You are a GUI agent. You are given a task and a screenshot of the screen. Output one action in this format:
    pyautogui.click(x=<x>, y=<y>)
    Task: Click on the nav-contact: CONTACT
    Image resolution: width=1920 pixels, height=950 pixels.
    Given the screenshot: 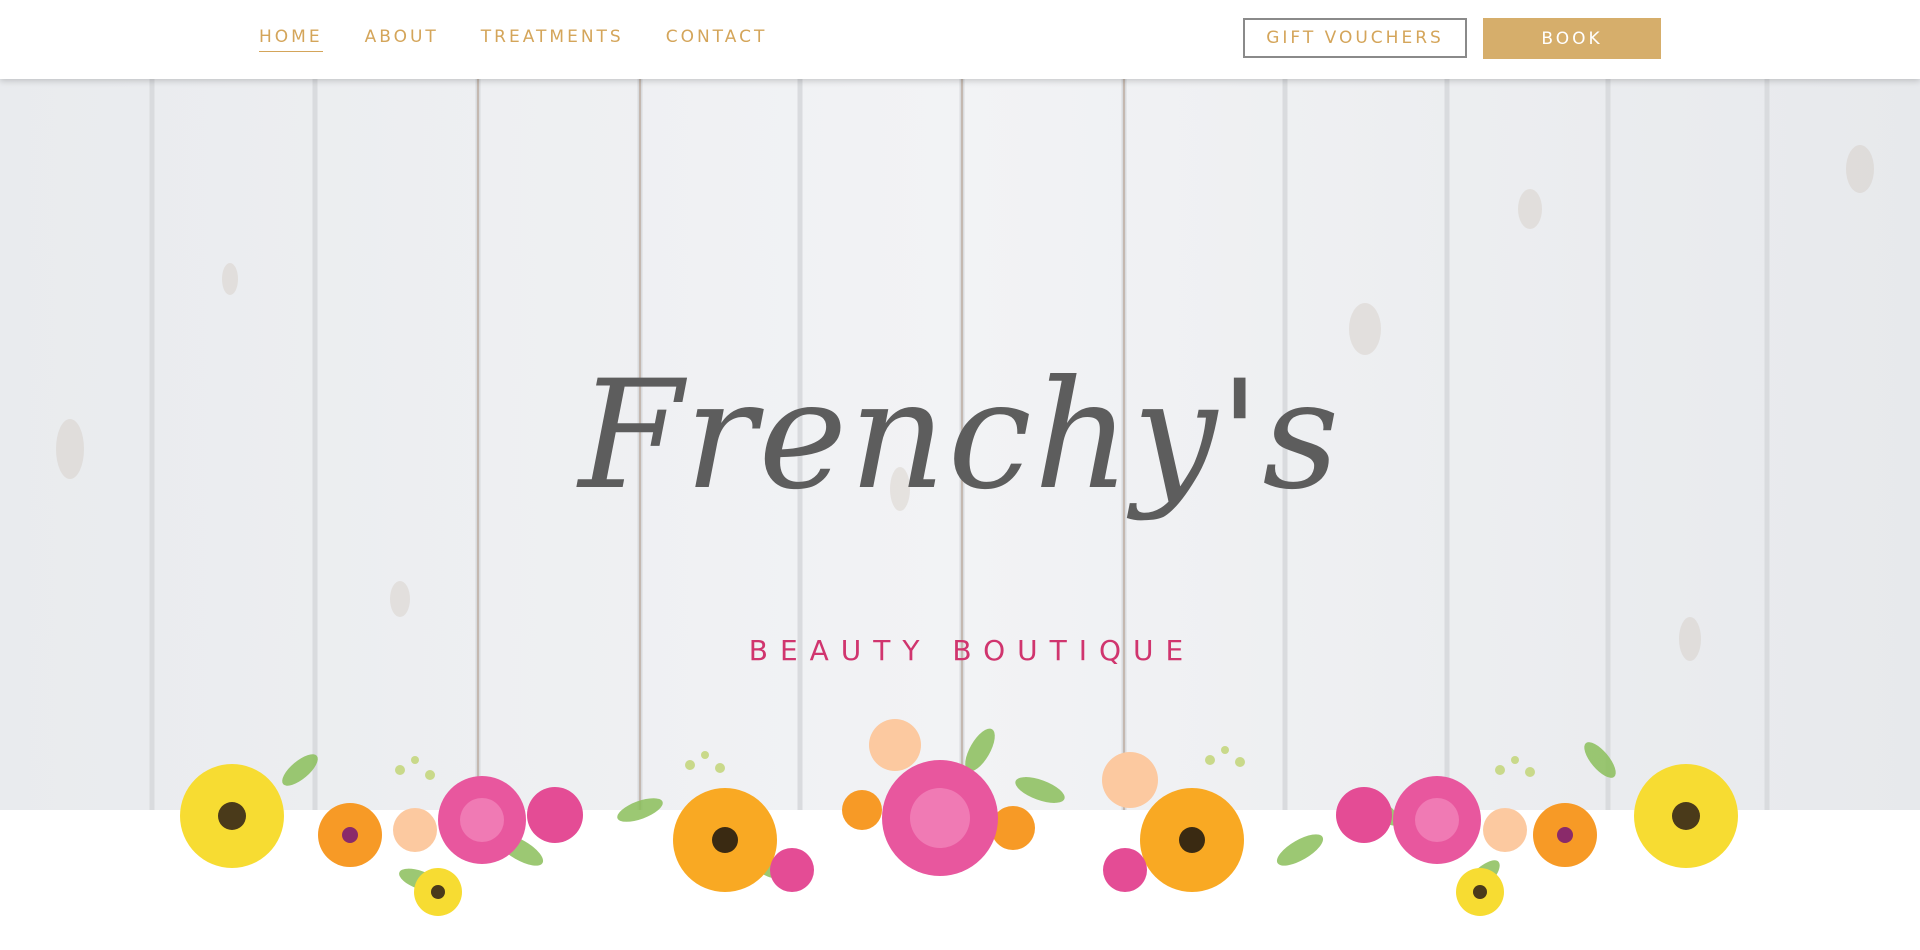 What is the action you would take?
    pyautogui.click(x=717, y=39)
    